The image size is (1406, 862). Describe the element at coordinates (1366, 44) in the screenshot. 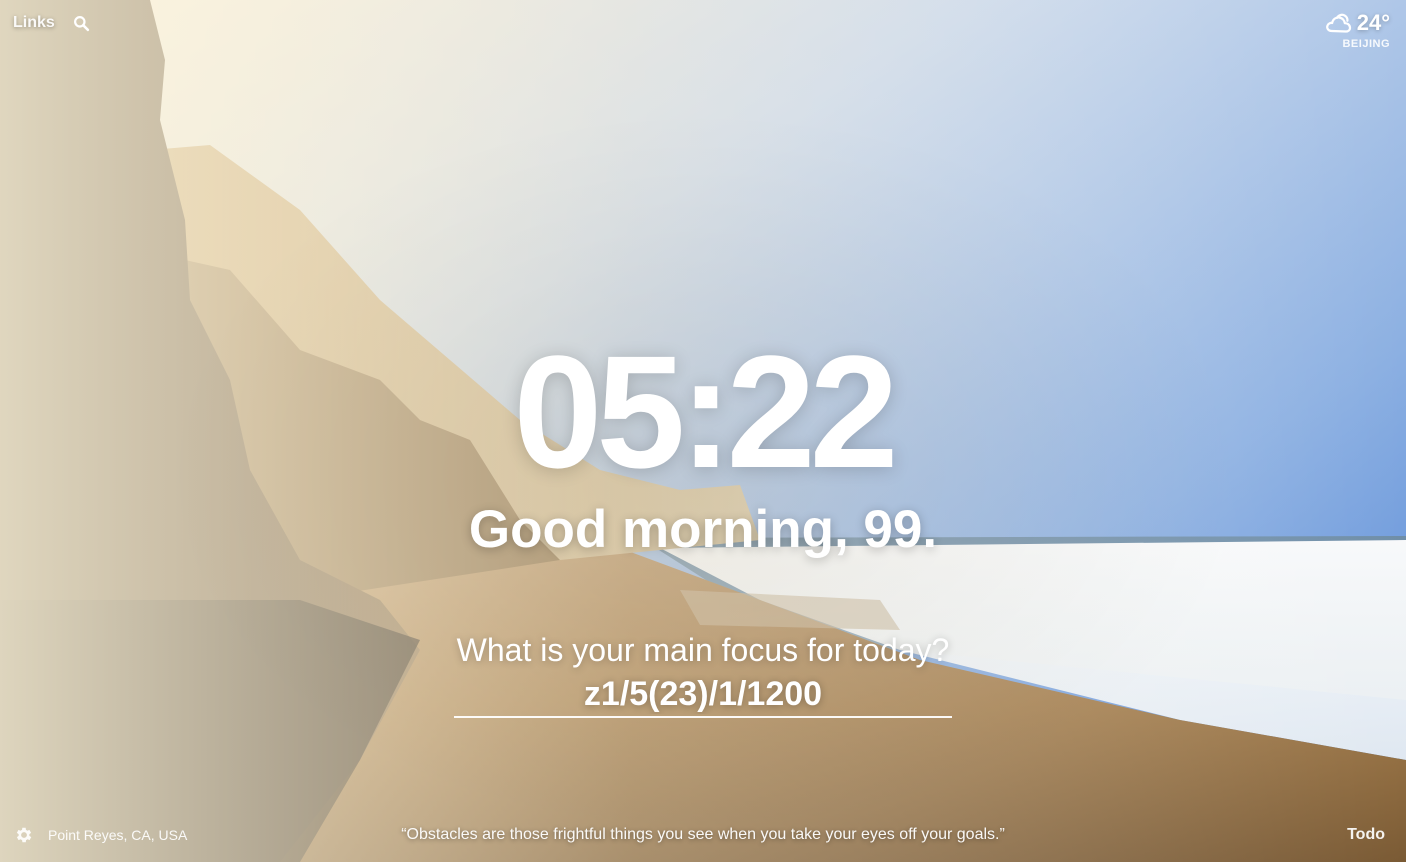

I see `weather-location: BEIJING` at that location.